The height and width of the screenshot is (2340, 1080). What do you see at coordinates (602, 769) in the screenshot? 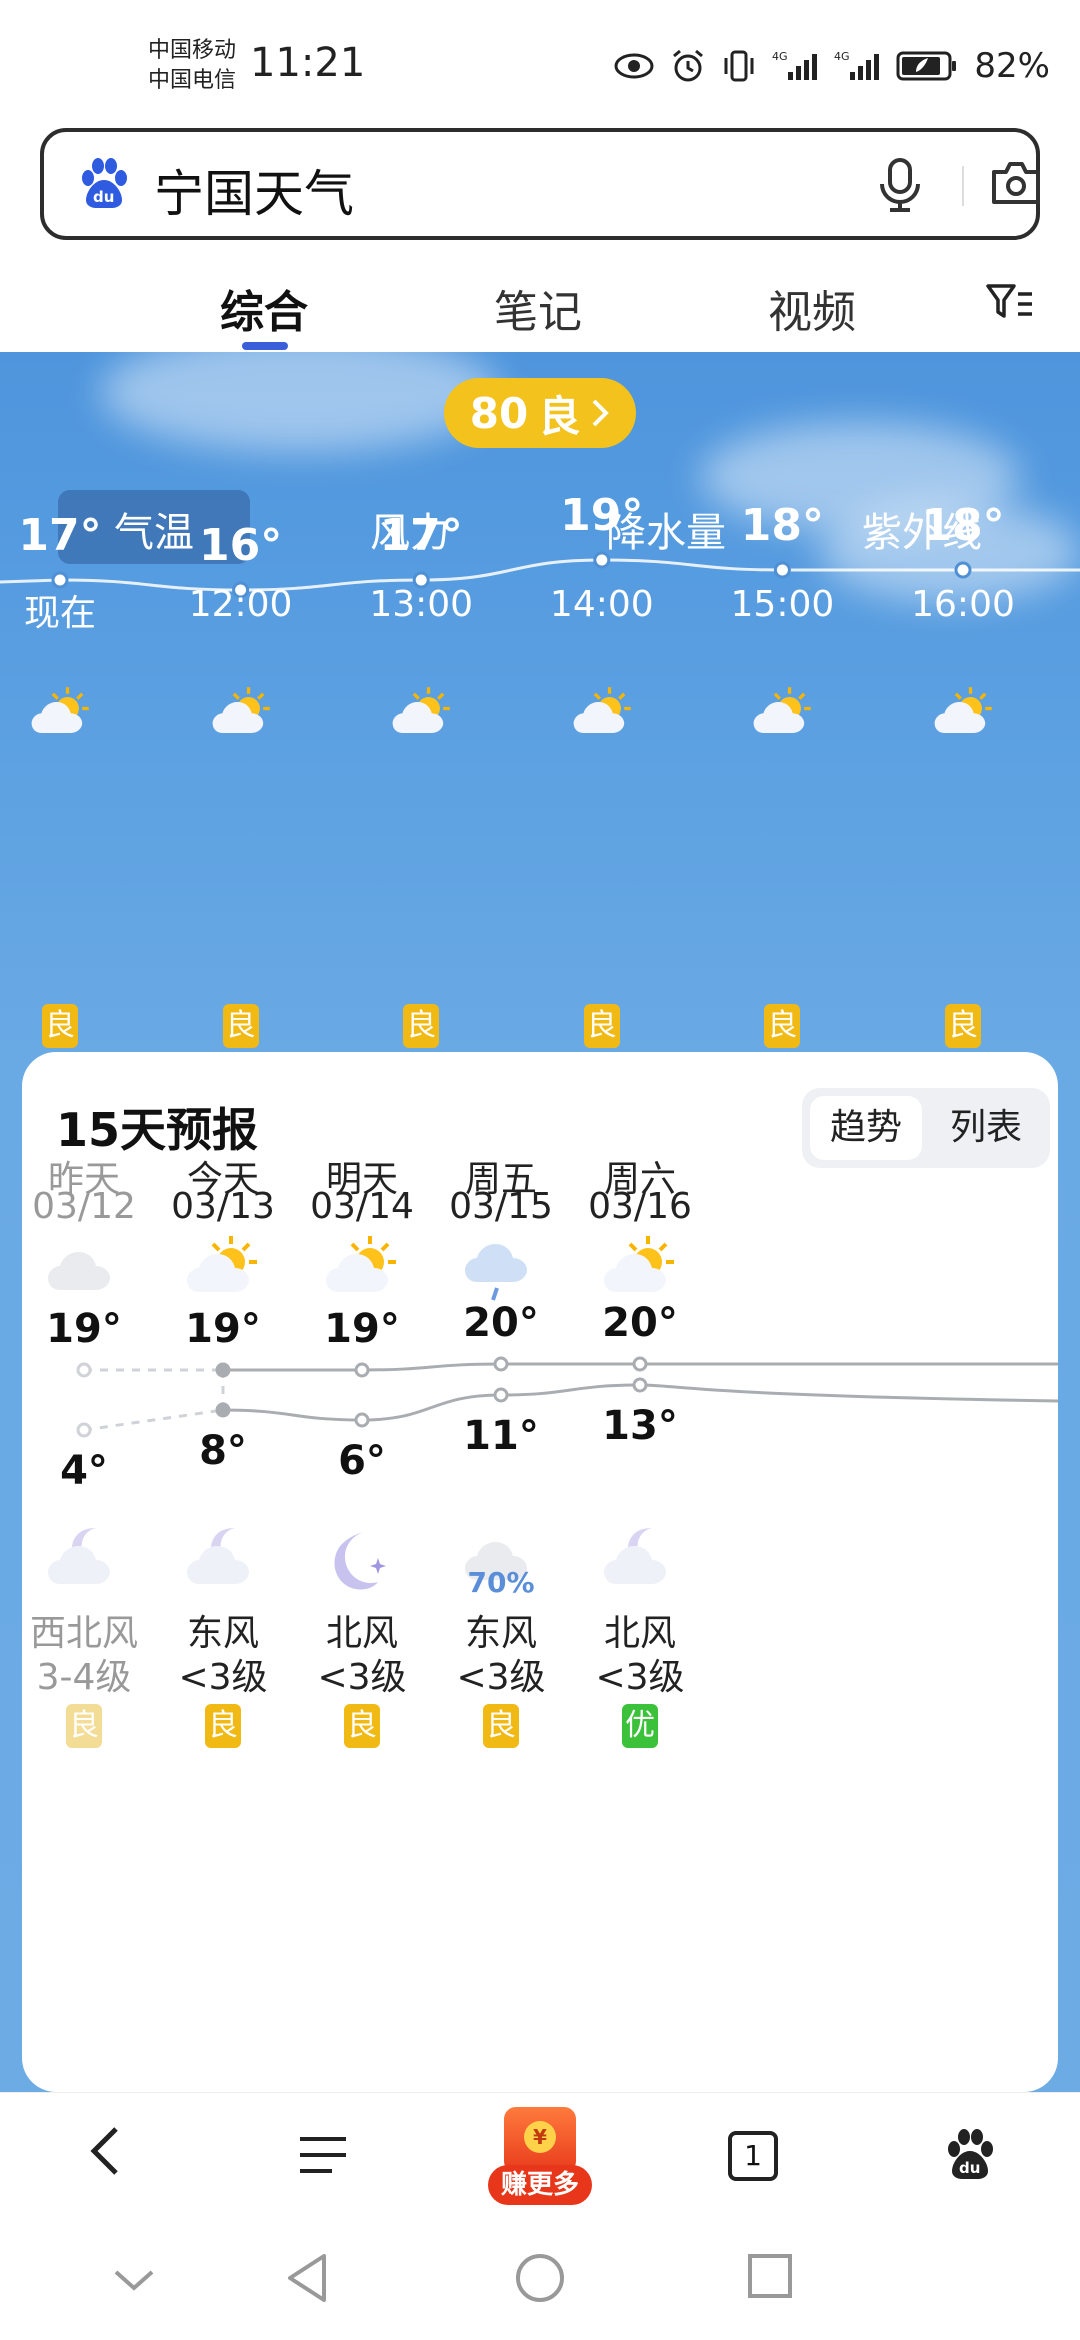
I see `hour-column: 14:00 19° 良` at bounding box center [602, 769].